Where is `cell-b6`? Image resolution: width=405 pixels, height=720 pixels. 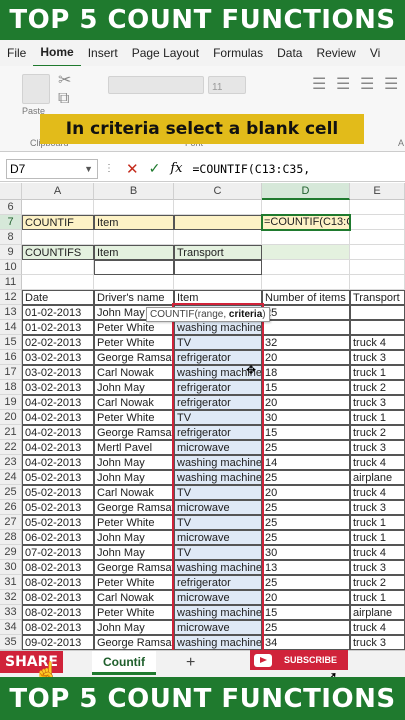
cell-b6 is located at coordinates (134, 207).